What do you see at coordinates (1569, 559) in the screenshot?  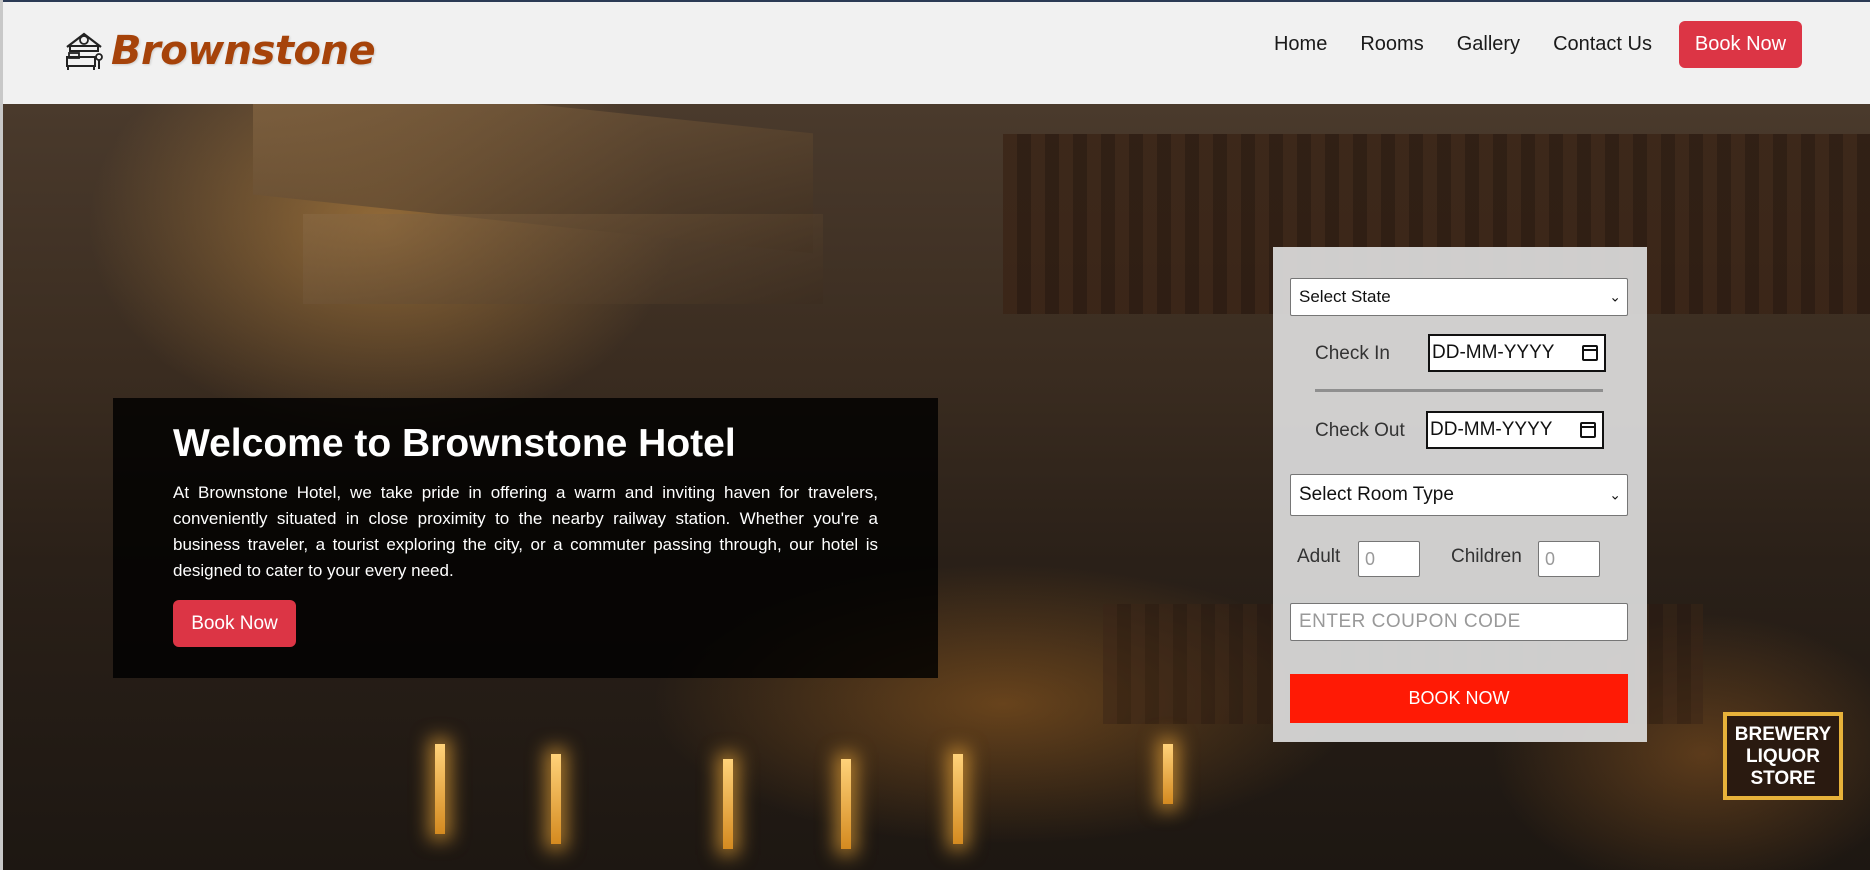 I see `children-input: 0` at bounding box center [1569, 559].